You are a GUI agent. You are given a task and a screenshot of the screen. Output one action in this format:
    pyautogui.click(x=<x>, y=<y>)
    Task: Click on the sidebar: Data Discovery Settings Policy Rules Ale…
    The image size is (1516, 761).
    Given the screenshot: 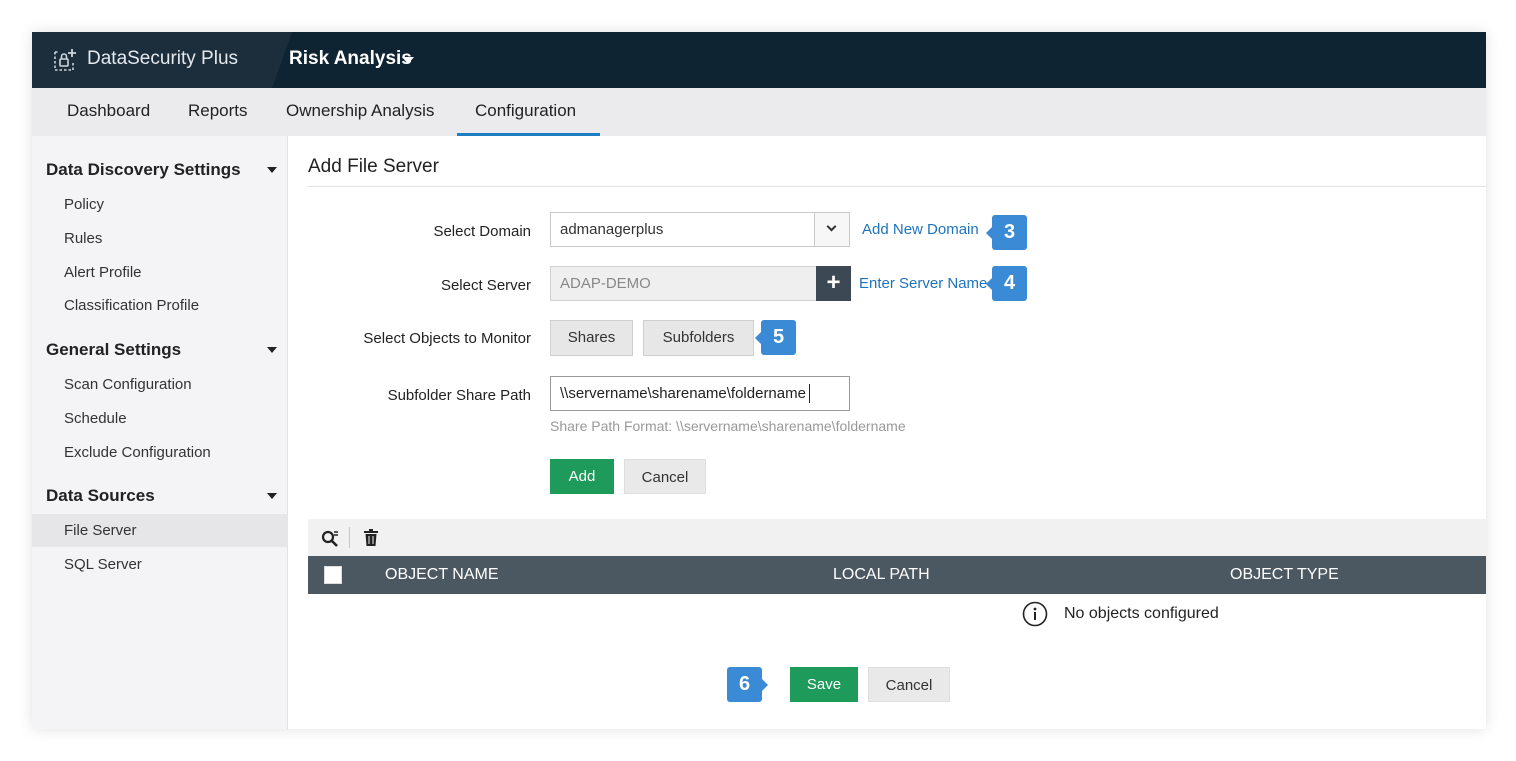 What is the action you would take?
    pyautogui.click(x=160, y=432)
    